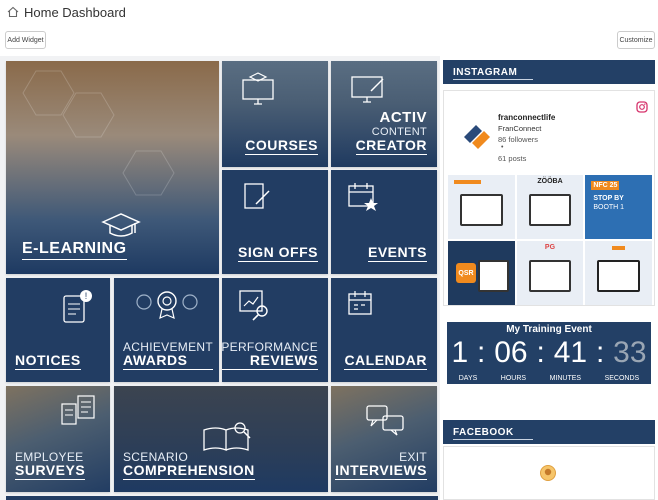 This screenshot has height=500, width=658. I want to click on countdown-minutes-label: MINUTES, so click(565, 378).